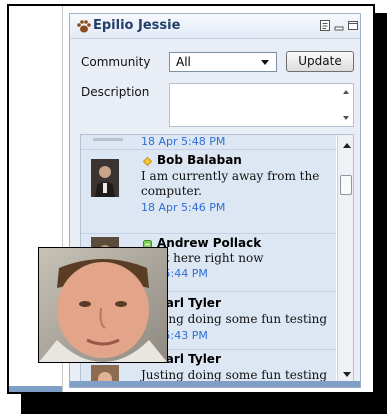  I want to click on description-label: Description, so click(115, 92).